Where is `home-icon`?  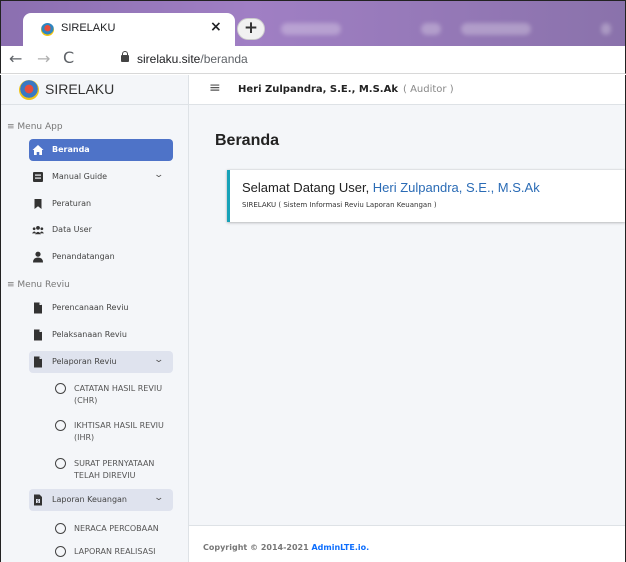
home-icon is located at coordinates (38, 150).